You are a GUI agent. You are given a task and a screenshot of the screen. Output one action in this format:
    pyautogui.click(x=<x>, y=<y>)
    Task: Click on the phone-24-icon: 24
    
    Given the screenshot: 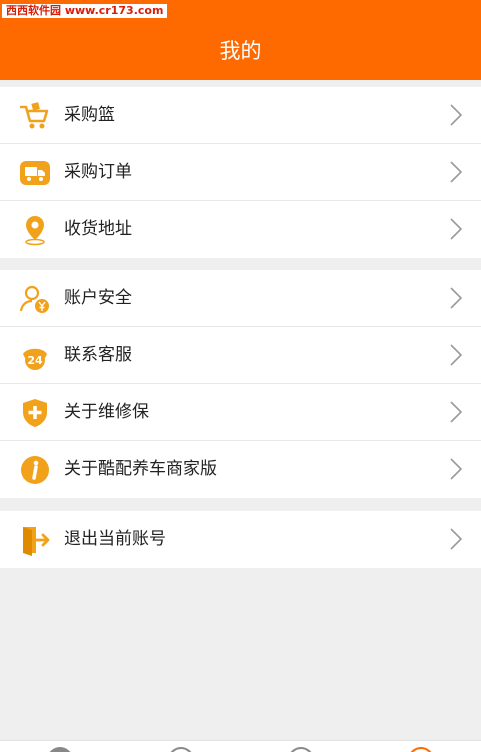 What is the action you would take?
    pyautogui.click(x=35, y=356)
    